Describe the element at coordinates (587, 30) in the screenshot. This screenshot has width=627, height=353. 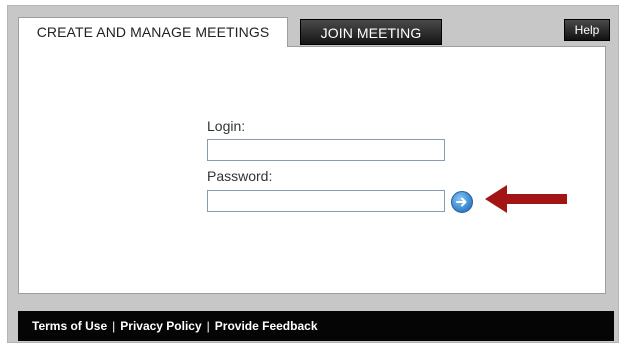
I see `help-button: Help` at that location.